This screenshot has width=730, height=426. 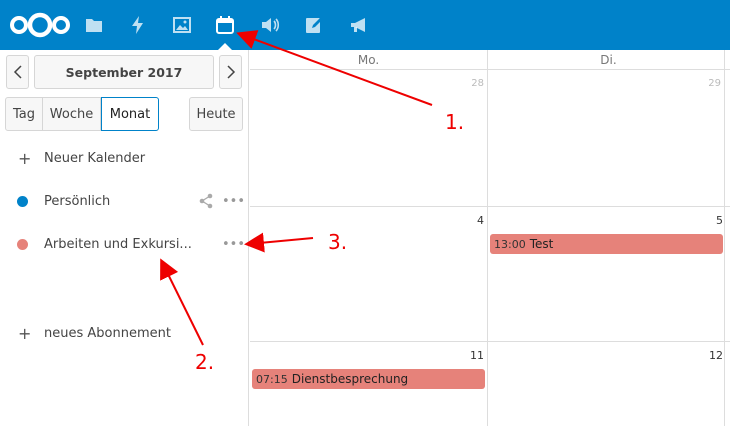 I want to click on day-number: 12, so click(x=708, y=355).